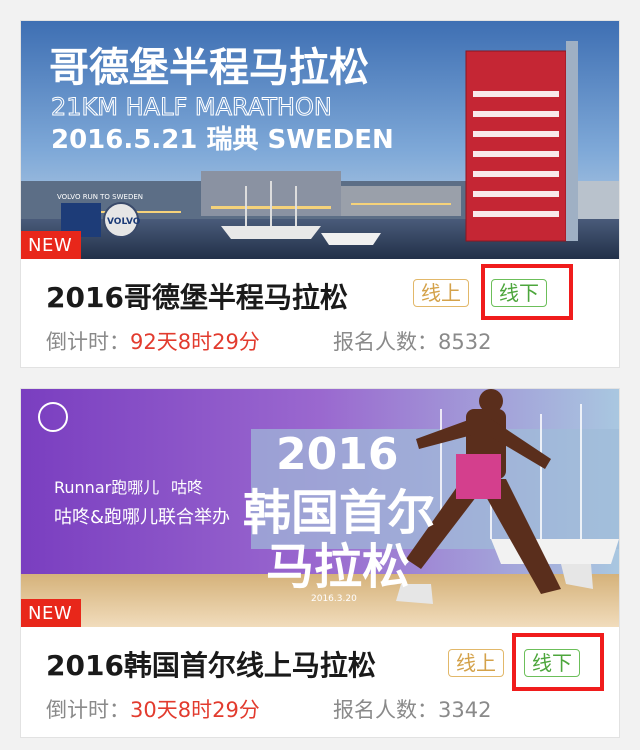 This screenshot has width=640, height=750. What do you see at coordinates (222, 140) in the screenshot?
I see `banner-date-line: 2016.5.21 瑞典 SWEDEN` at bounding box center [222, 140].